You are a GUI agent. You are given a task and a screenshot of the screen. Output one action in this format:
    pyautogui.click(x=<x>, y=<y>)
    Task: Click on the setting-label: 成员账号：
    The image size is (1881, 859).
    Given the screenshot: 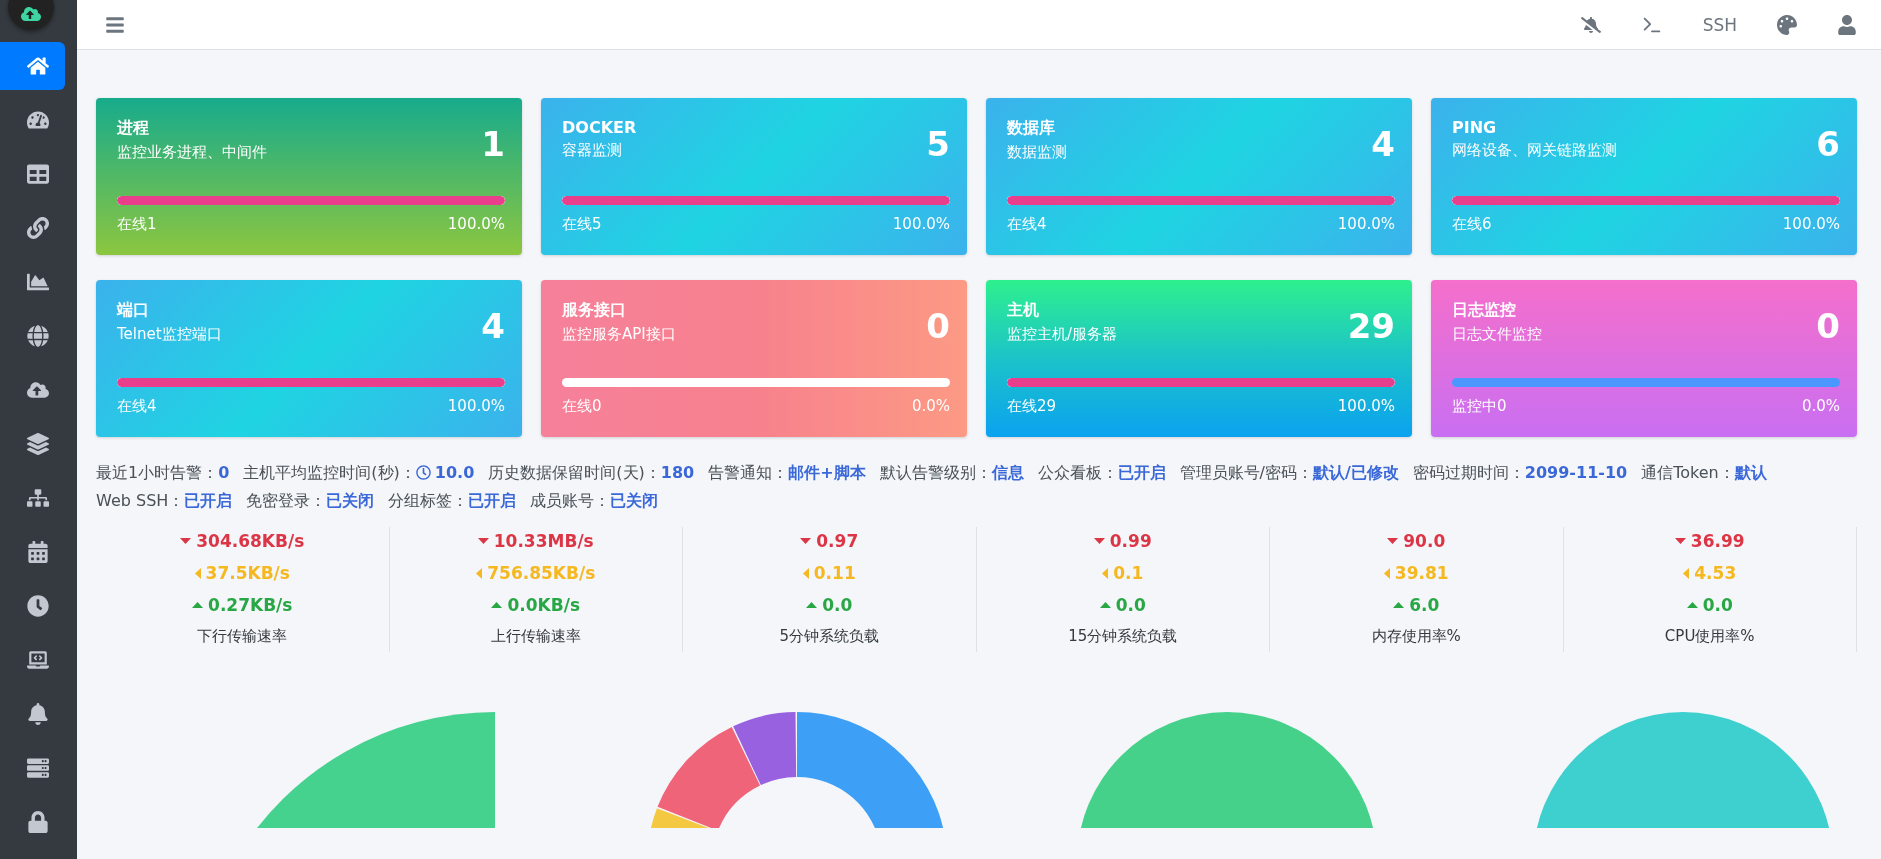 What is the action you would take?
    pyautogui.click(x=570, y=500)
    